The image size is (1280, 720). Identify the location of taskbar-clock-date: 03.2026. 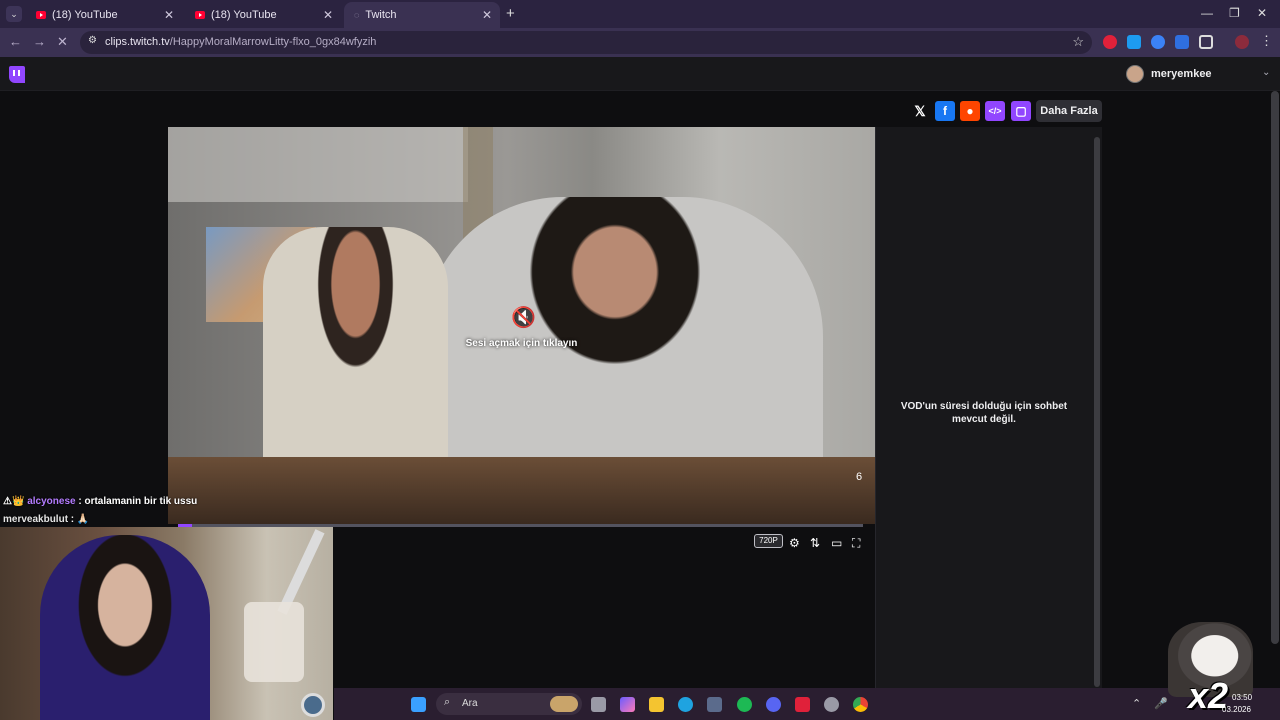
(1236, 709).